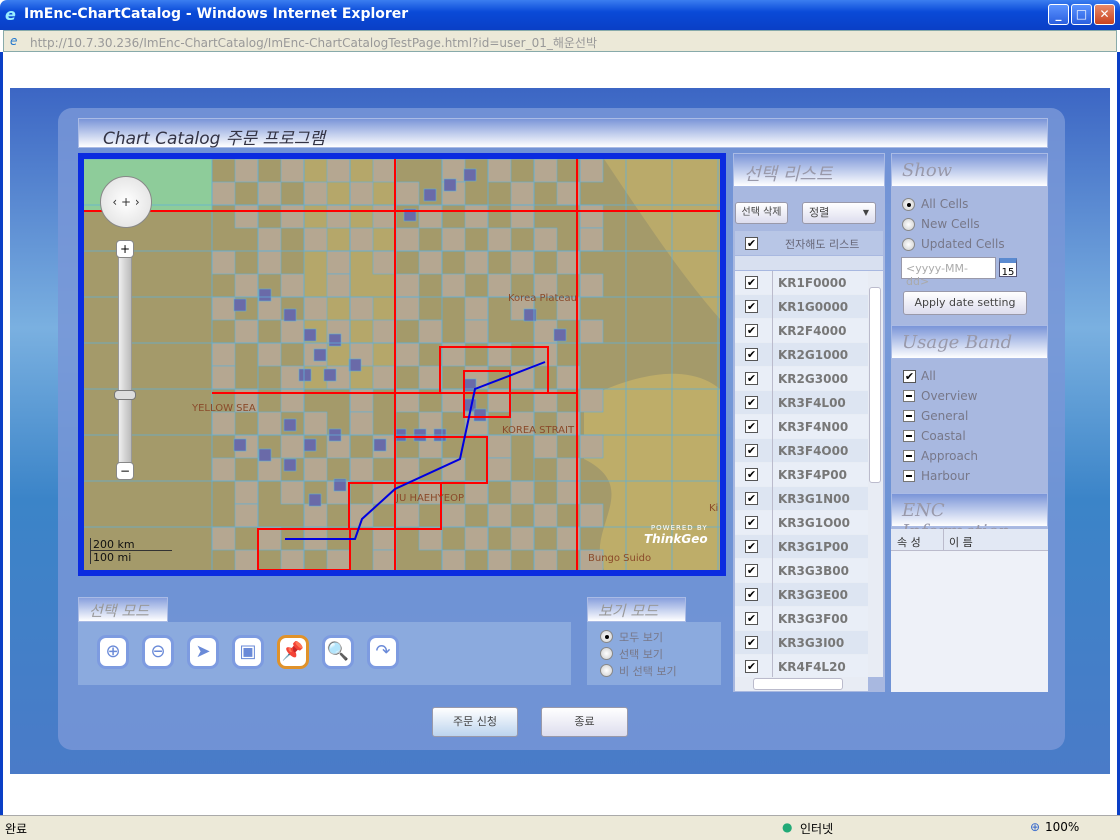 The height and width of the screenshot is (840, 1120). What do you see at coordinates (126, 202) in the screenshot?
I see `pan-control: ‹ + ›` at bounding box center [126, 202].